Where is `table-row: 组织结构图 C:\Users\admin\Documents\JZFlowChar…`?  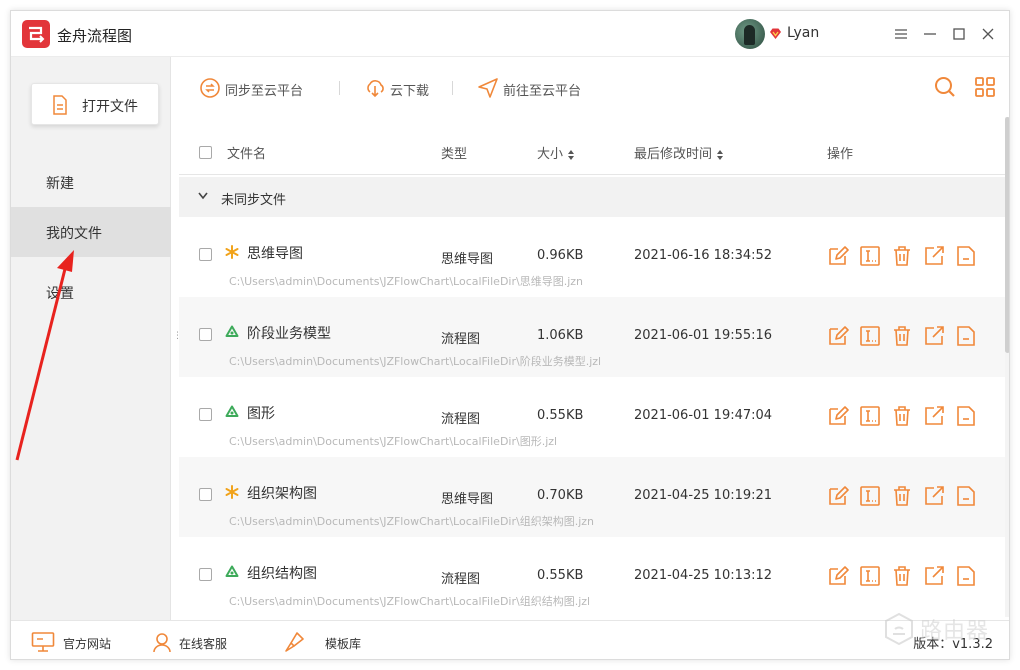 table-row: 组织结构图 C:\Users\admin\Documents\JZFlowChar… is located at coordinates (592, 577).